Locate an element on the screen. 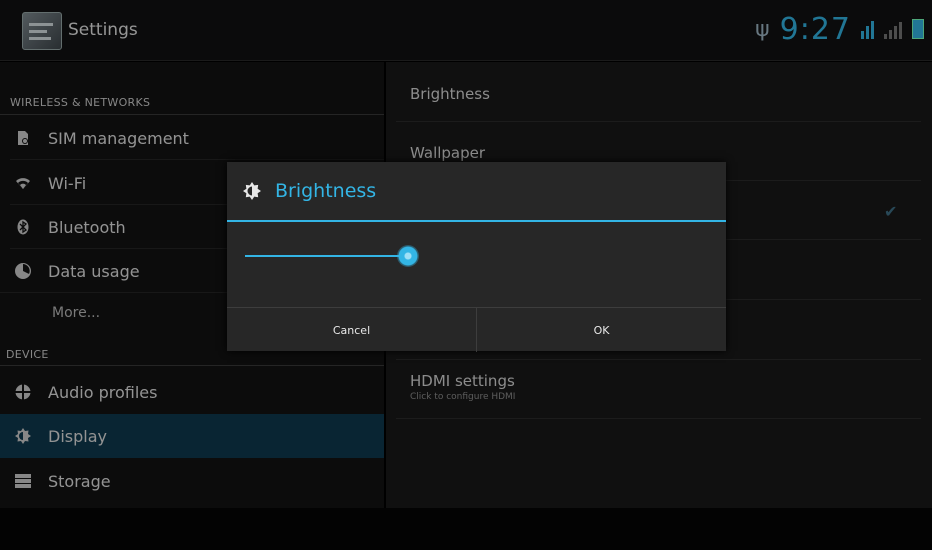 This screenshot has width=932, height=550. dialog-header: Brightness is located at coordinates (476, 191).